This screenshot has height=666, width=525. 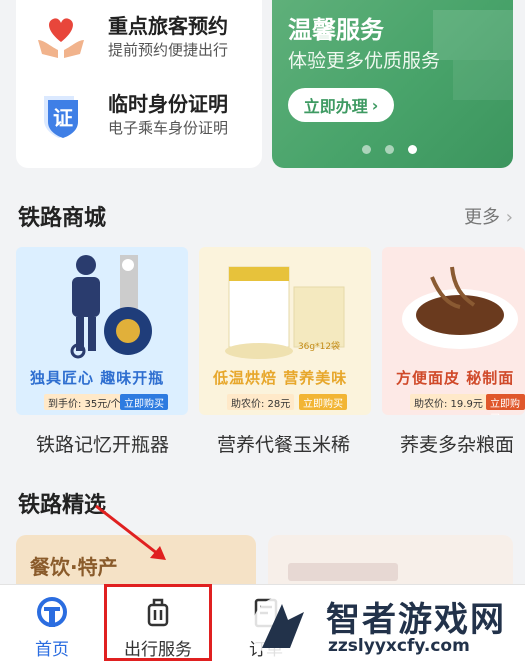 I want to click on apply-now-button: 立即办理 ›, so click(x=341, y=105).